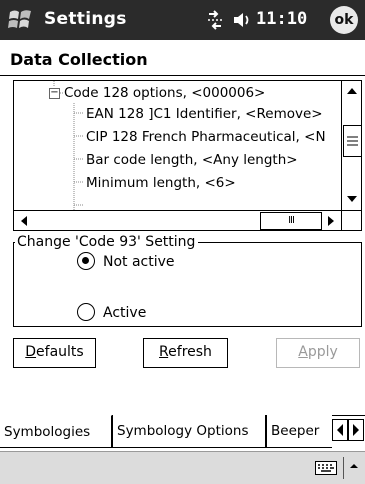 This screenshot has width=365, height=484. Describe the element at coordinates (192, 160) in the screenshot. I see `tree-item-barcode-length: Bar code length, <Any length>` at that location.